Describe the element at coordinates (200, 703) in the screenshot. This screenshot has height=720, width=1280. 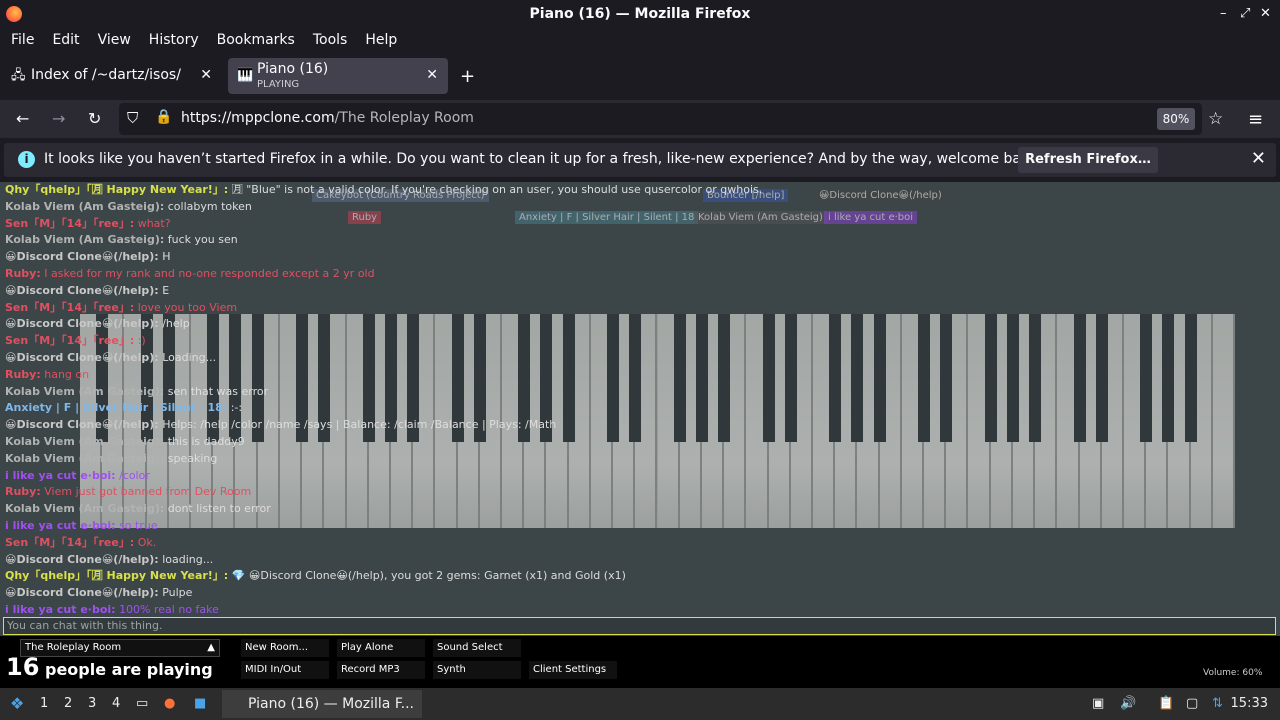
I see `terminal-icon: ■` at that location.